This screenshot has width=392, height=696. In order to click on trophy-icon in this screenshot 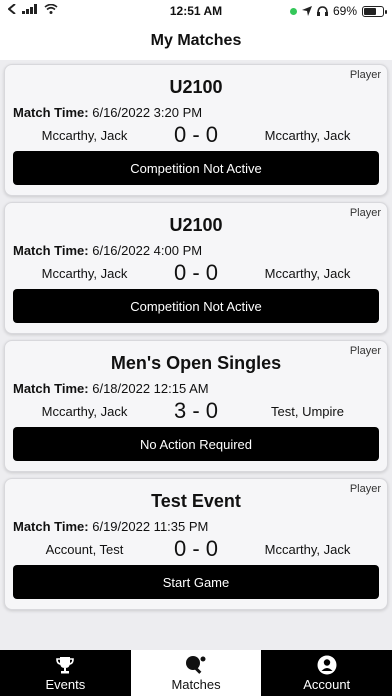, I will do `click(65, 665)`.